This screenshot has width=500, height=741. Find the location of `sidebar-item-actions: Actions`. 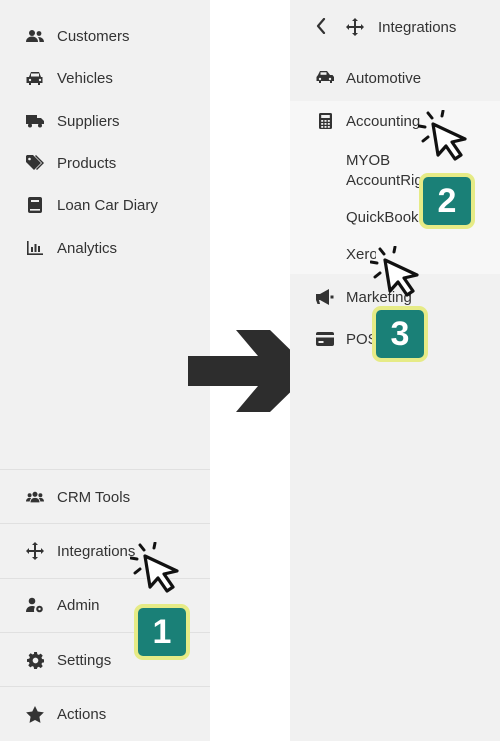

sidebar-item-actions: Actions is located at coordinates (105, 714).